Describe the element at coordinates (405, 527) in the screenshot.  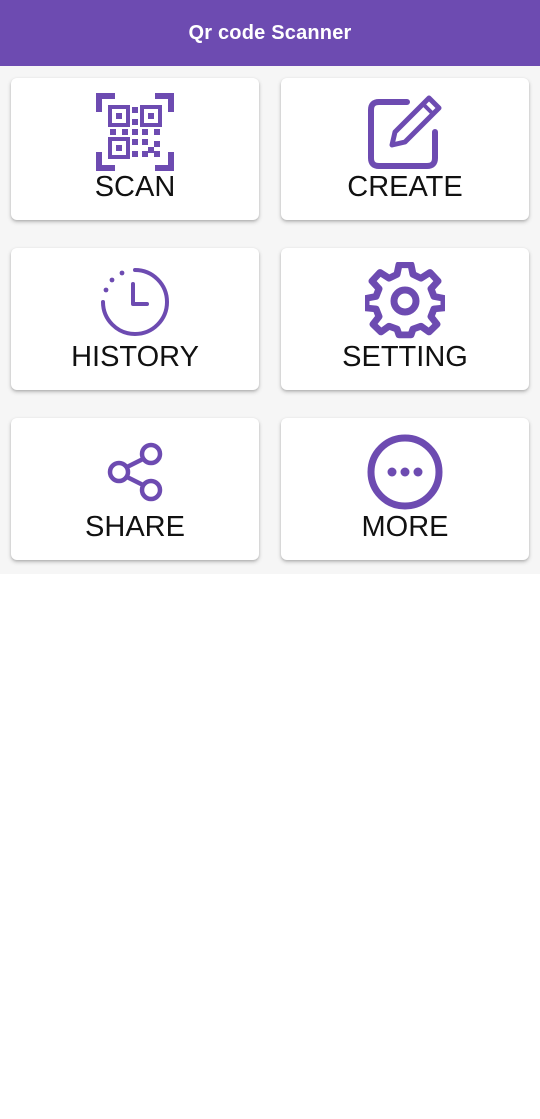
I see `more-label: MORE` at that location.